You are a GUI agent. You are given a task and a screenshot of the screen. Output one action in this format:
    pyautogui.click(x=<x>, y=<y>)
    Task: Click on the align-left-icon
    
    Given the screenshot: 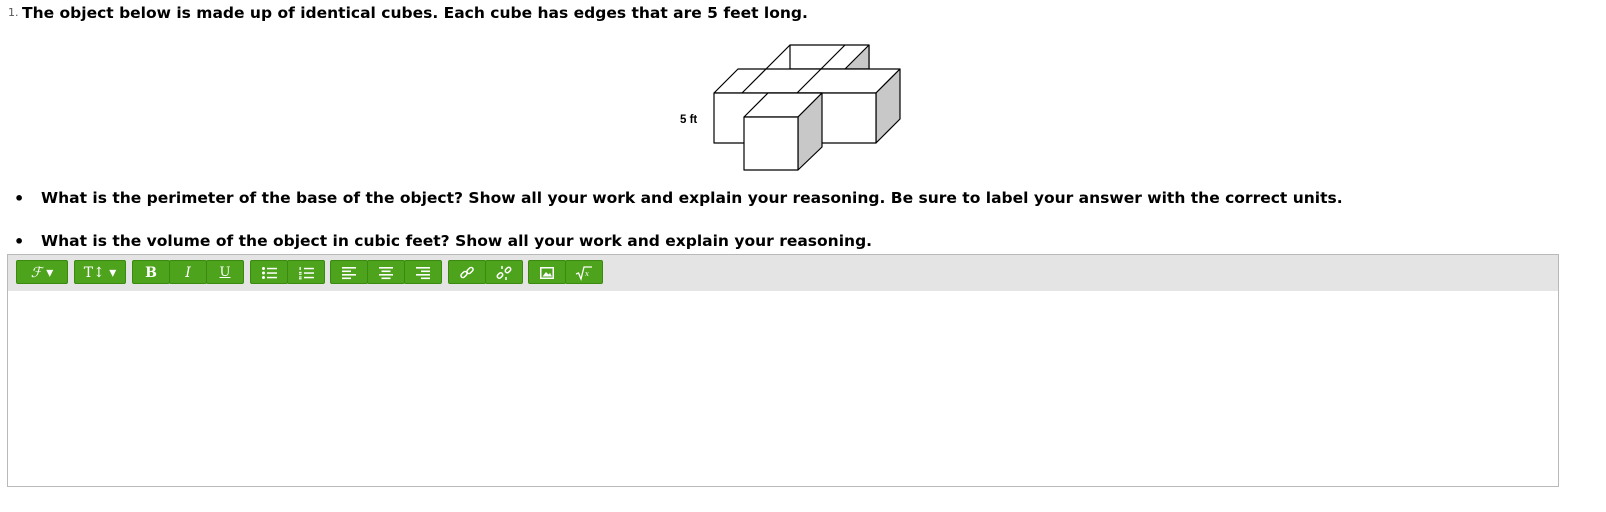 What is the action you would take?
    pyautogui.click(x=349, y=273)
    